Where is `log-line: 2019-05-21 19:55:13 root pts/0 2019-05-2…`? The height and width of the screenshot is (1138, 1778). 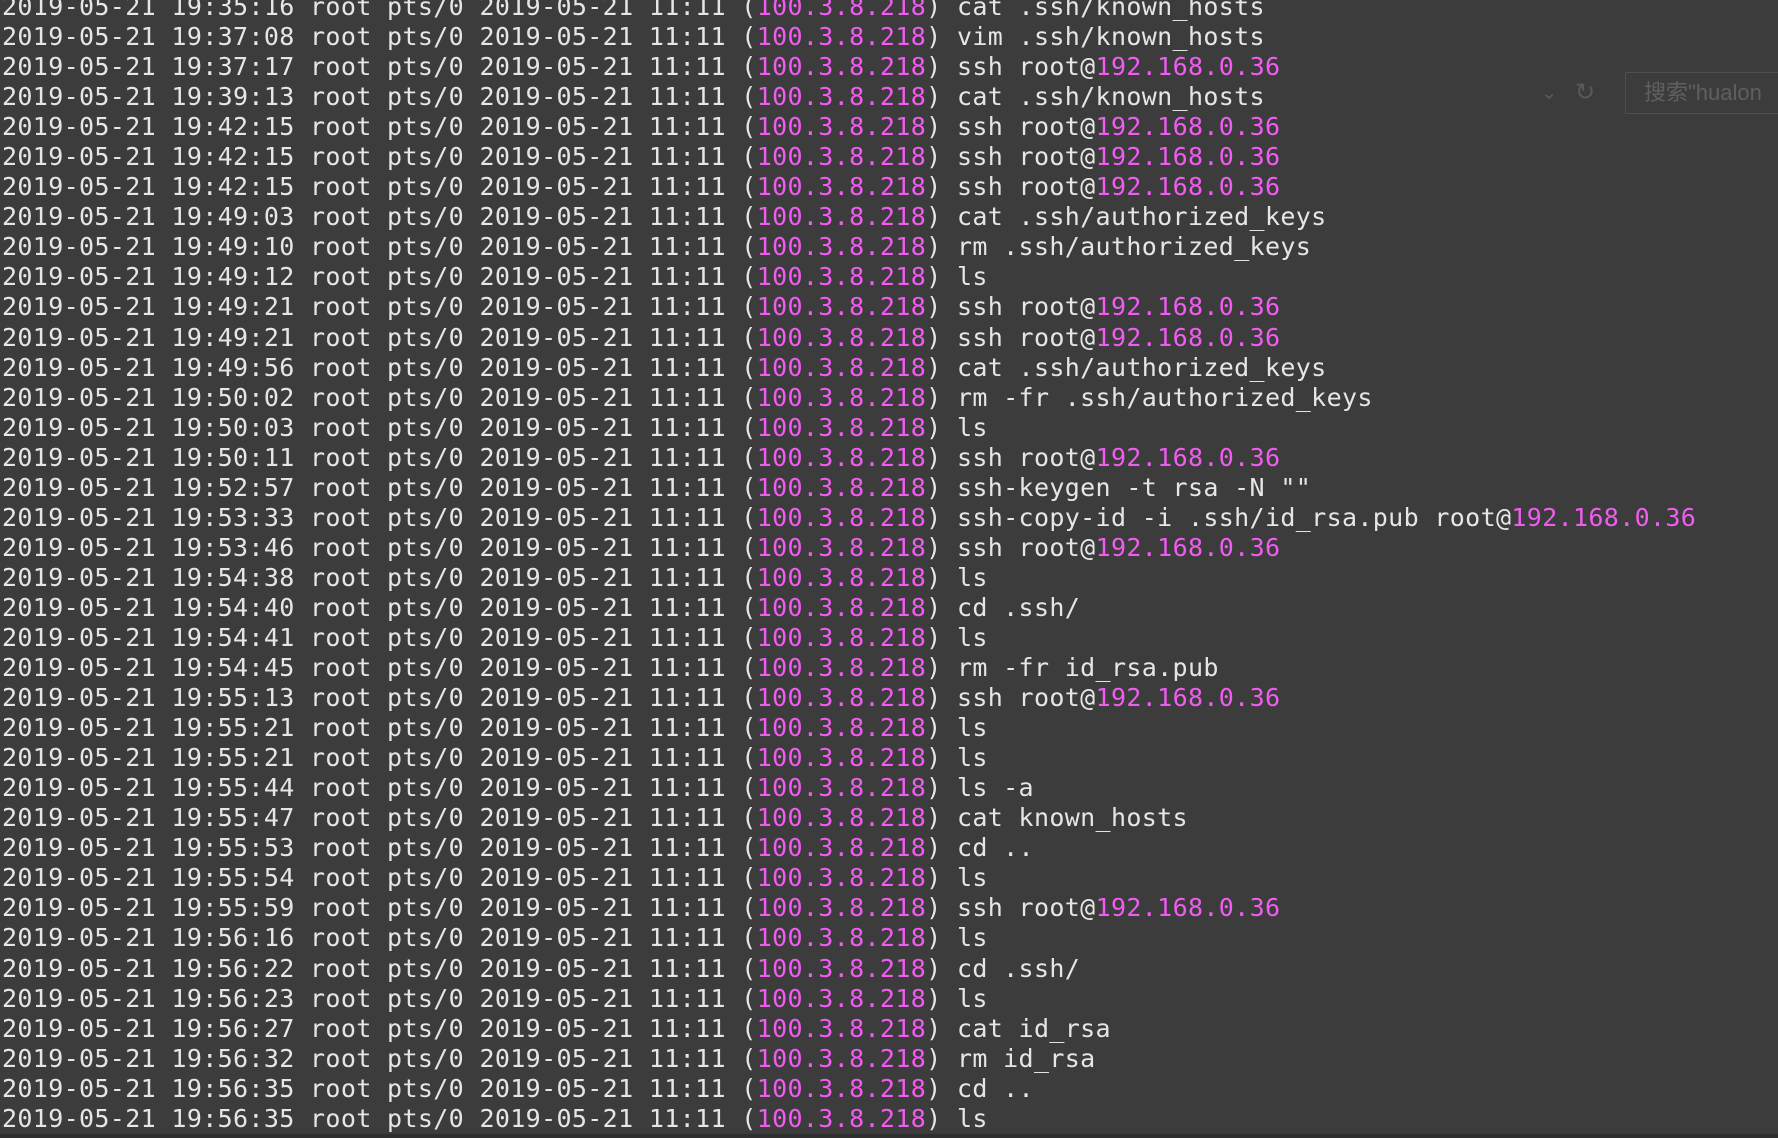
log-line: 2019-05-21 19:55:13 root pts/0 2019-05-2… is located at coordinates (641, 698).